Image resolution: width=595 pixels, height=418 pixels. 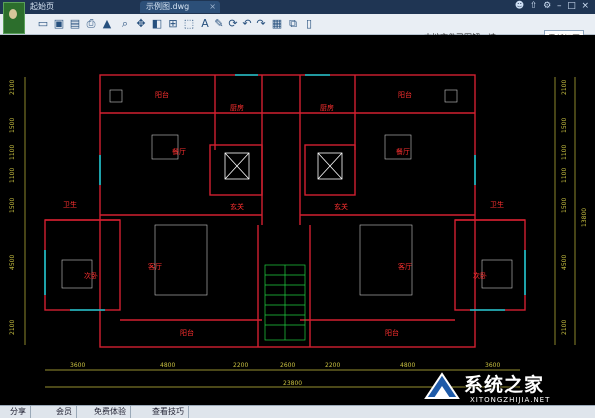 I want to click on dim-left-2: 1500, so click(x=12, y=125).